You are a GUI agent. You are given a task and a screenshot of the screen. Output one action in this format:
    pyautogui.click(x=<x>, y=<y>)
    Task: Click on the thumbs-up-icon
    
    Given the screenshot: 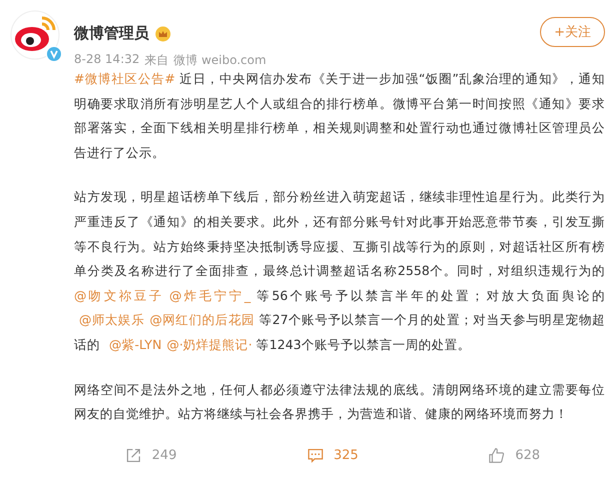 What is the action you would take?
    pyautogui.click(x=497, y=455)
    